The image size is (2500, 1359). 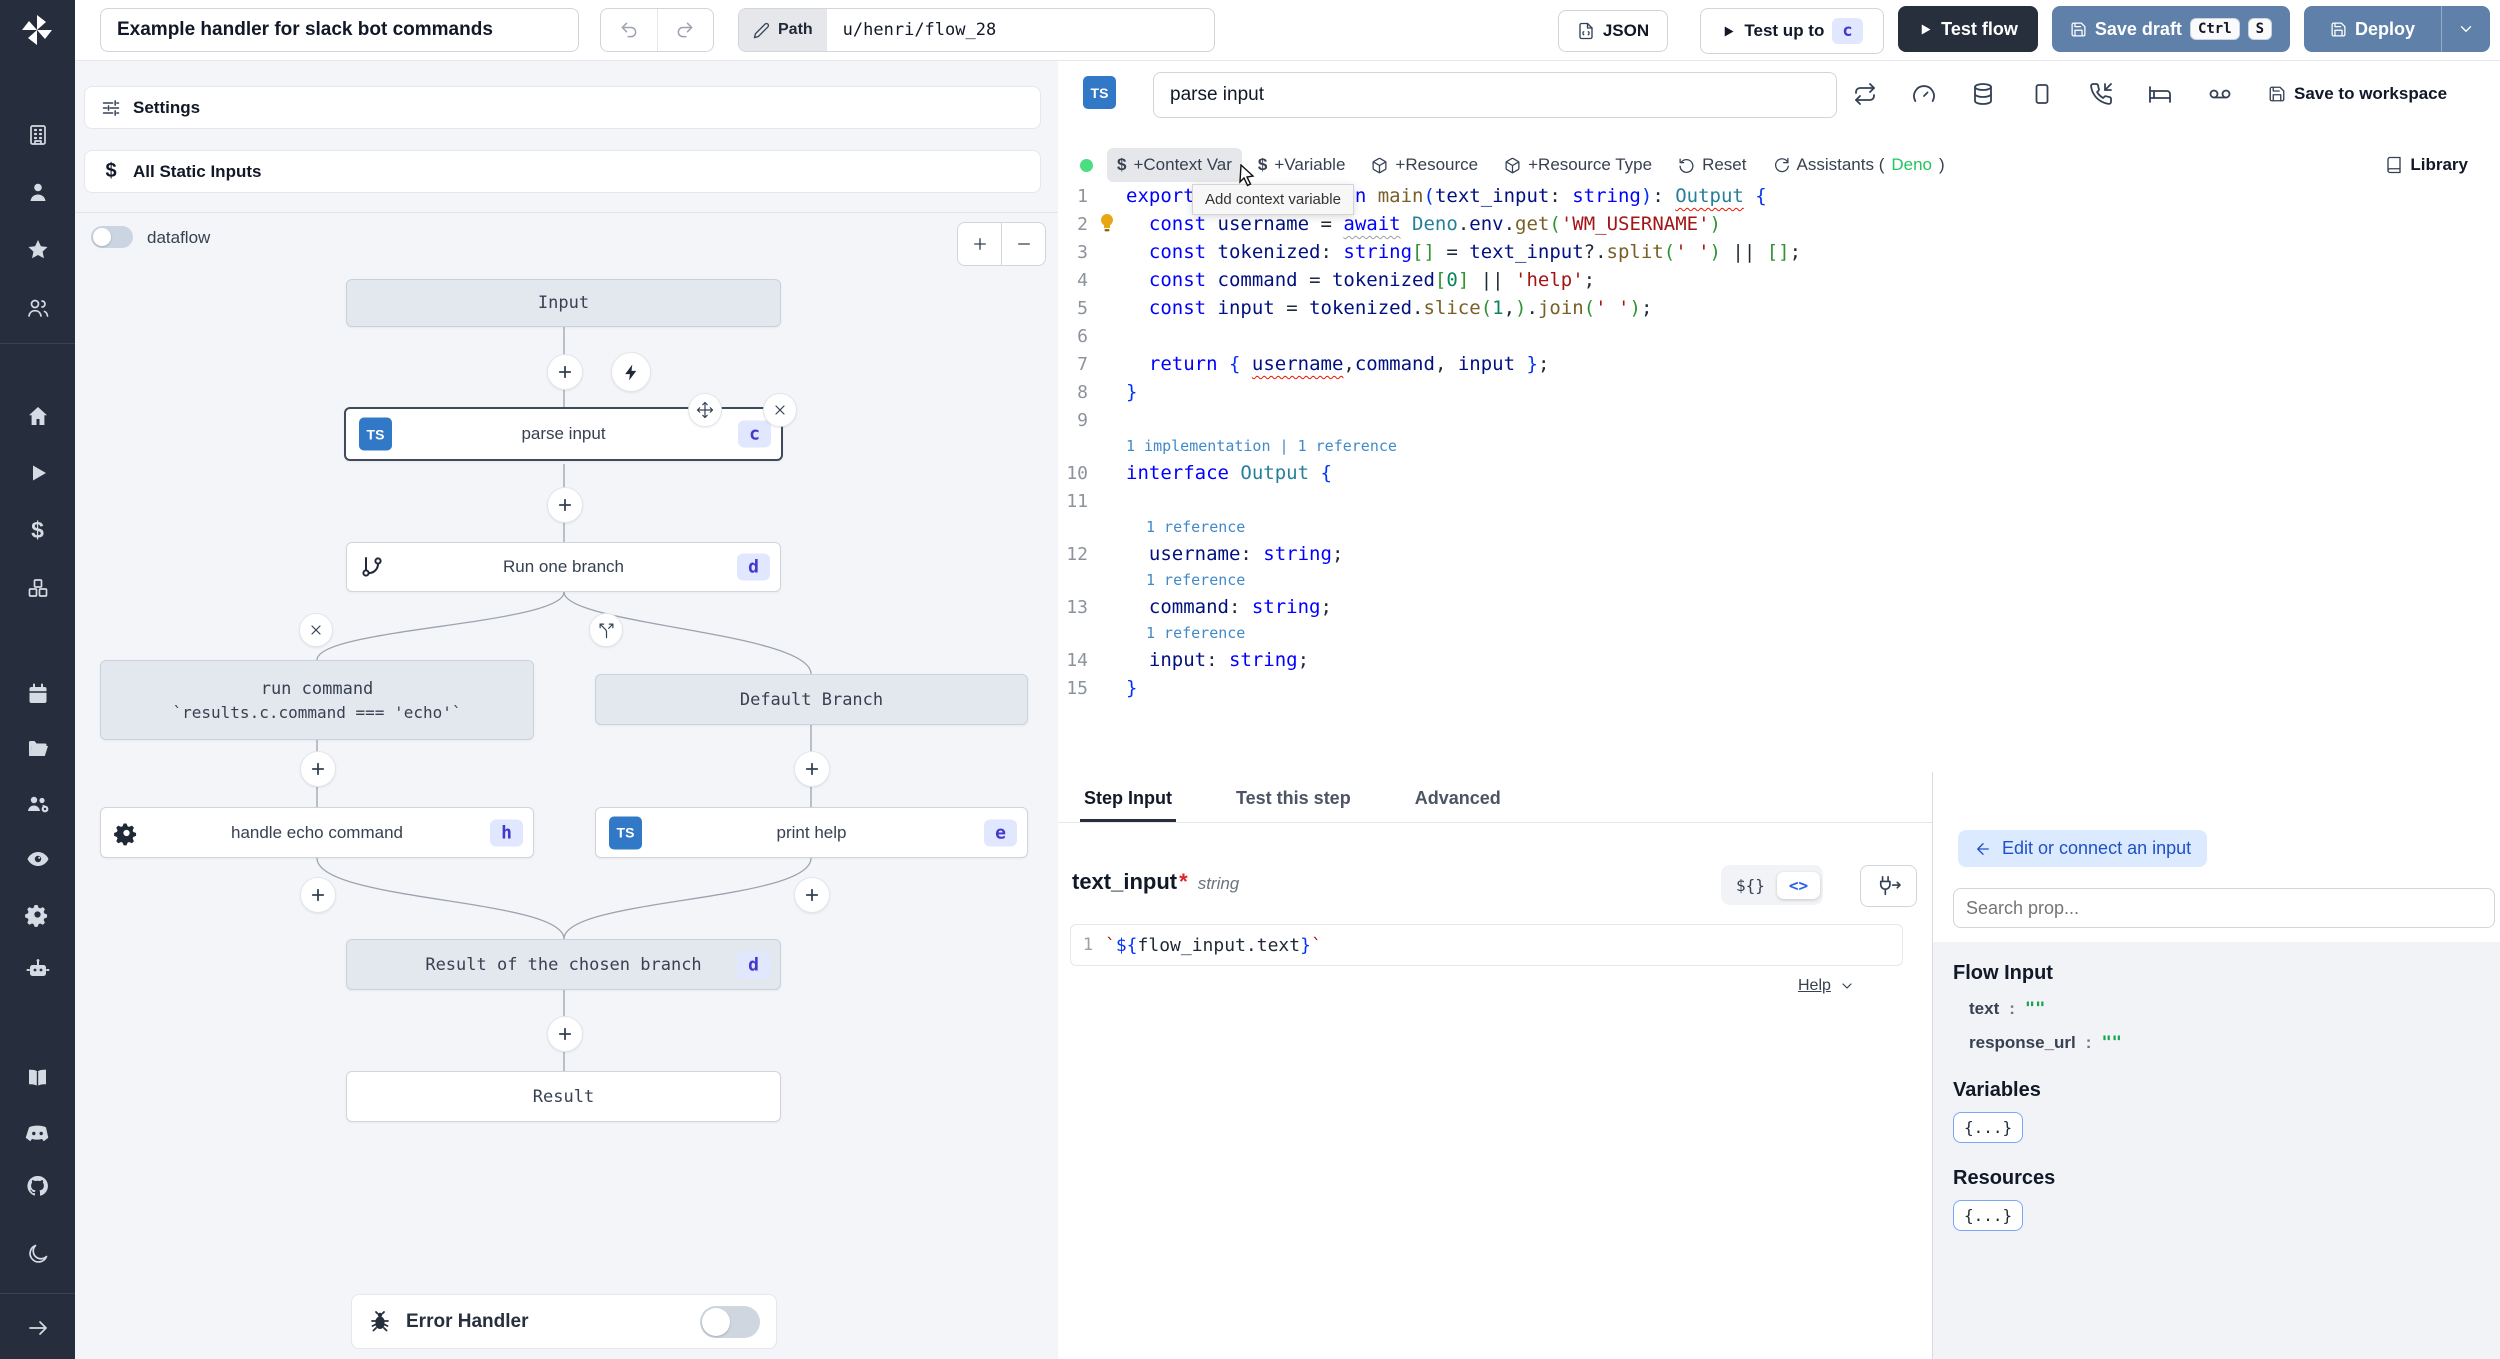 What do you see at coordinates (37, 308) in the screenshot?
I see `sidebar-item-users` at bounding box center [37, 308].